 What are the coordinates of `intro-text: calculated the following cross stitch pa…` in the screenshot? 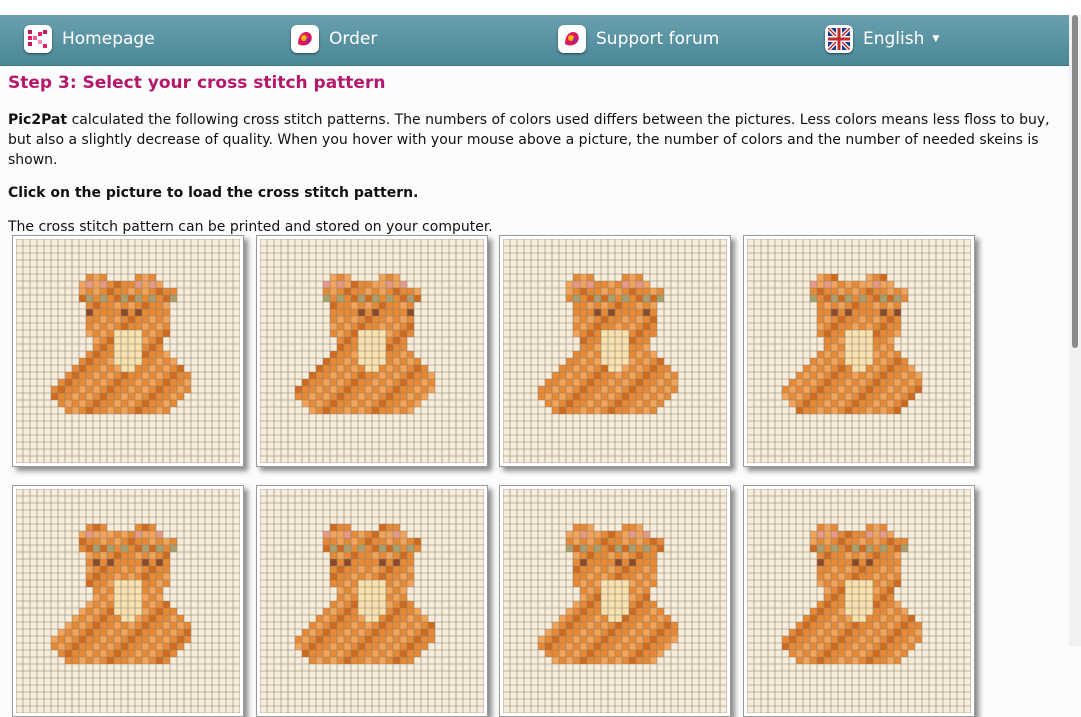 It's located at (529, 140).